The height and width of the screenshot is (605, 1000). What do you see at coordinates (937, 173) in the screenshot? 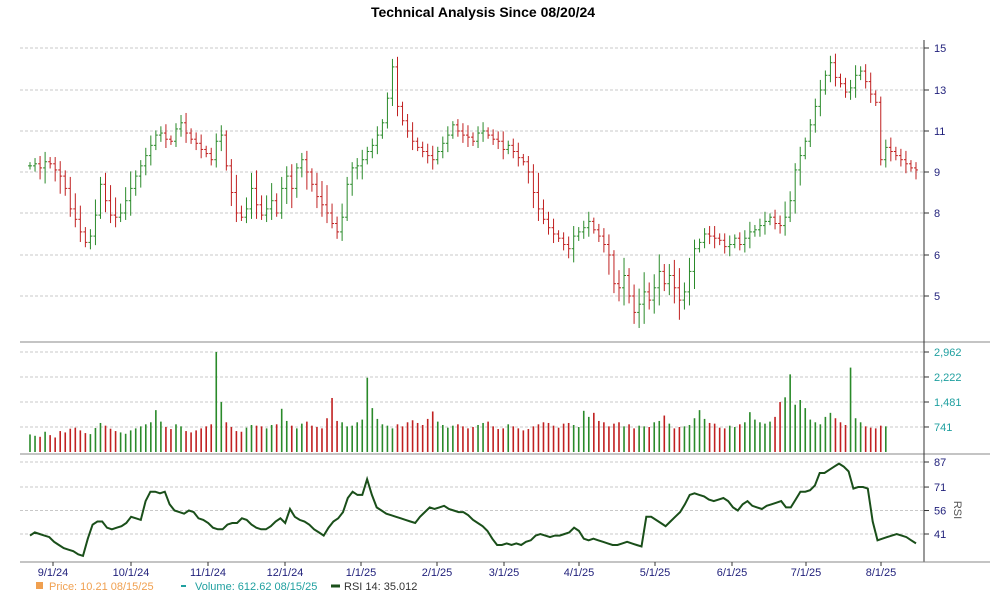
I see `price-tick-label: 9` at bounding box center [937, 173].